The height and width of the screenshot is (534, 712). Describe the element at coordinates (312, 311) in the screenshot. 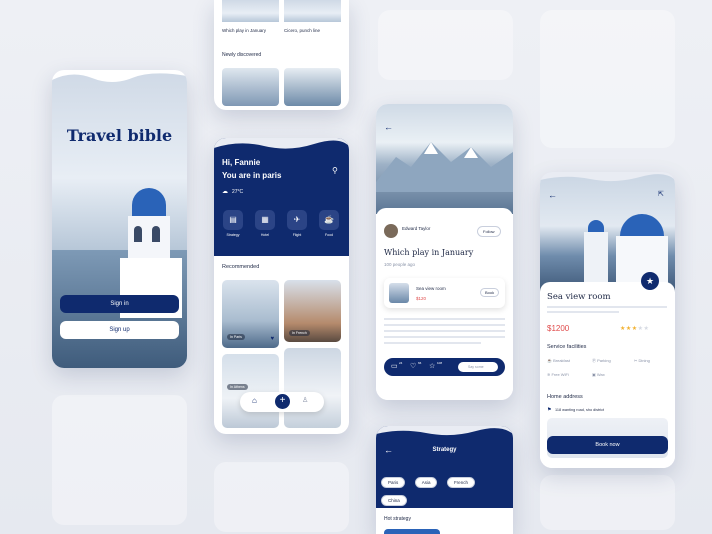

I see `recommend-card: In French` at that location.